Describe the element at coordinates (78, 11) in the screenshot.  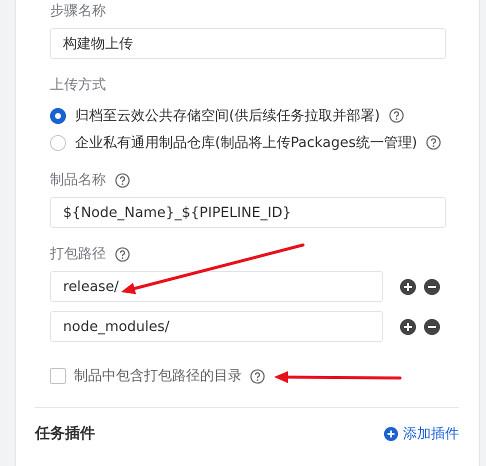
I see `field-label: 步骤名称` at that location.